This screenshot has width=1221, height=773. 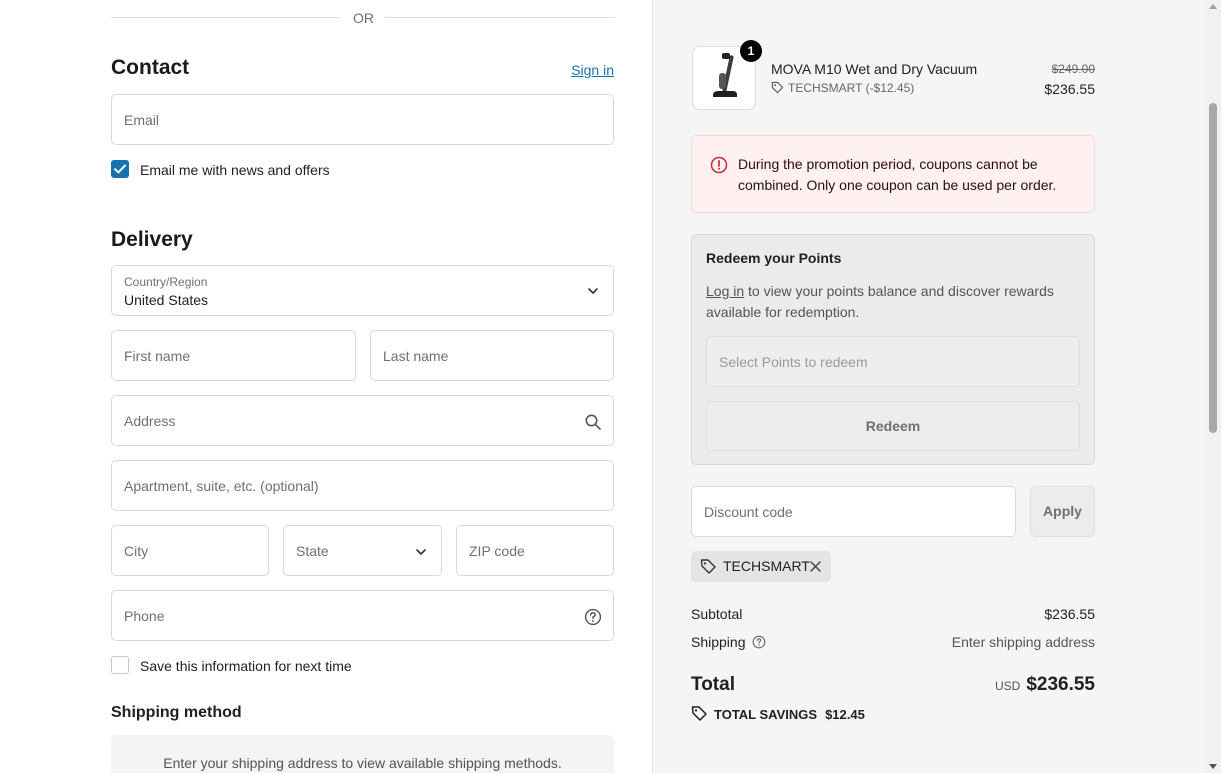 I want to click on login-link: Log in, so click(x=725, y=291).